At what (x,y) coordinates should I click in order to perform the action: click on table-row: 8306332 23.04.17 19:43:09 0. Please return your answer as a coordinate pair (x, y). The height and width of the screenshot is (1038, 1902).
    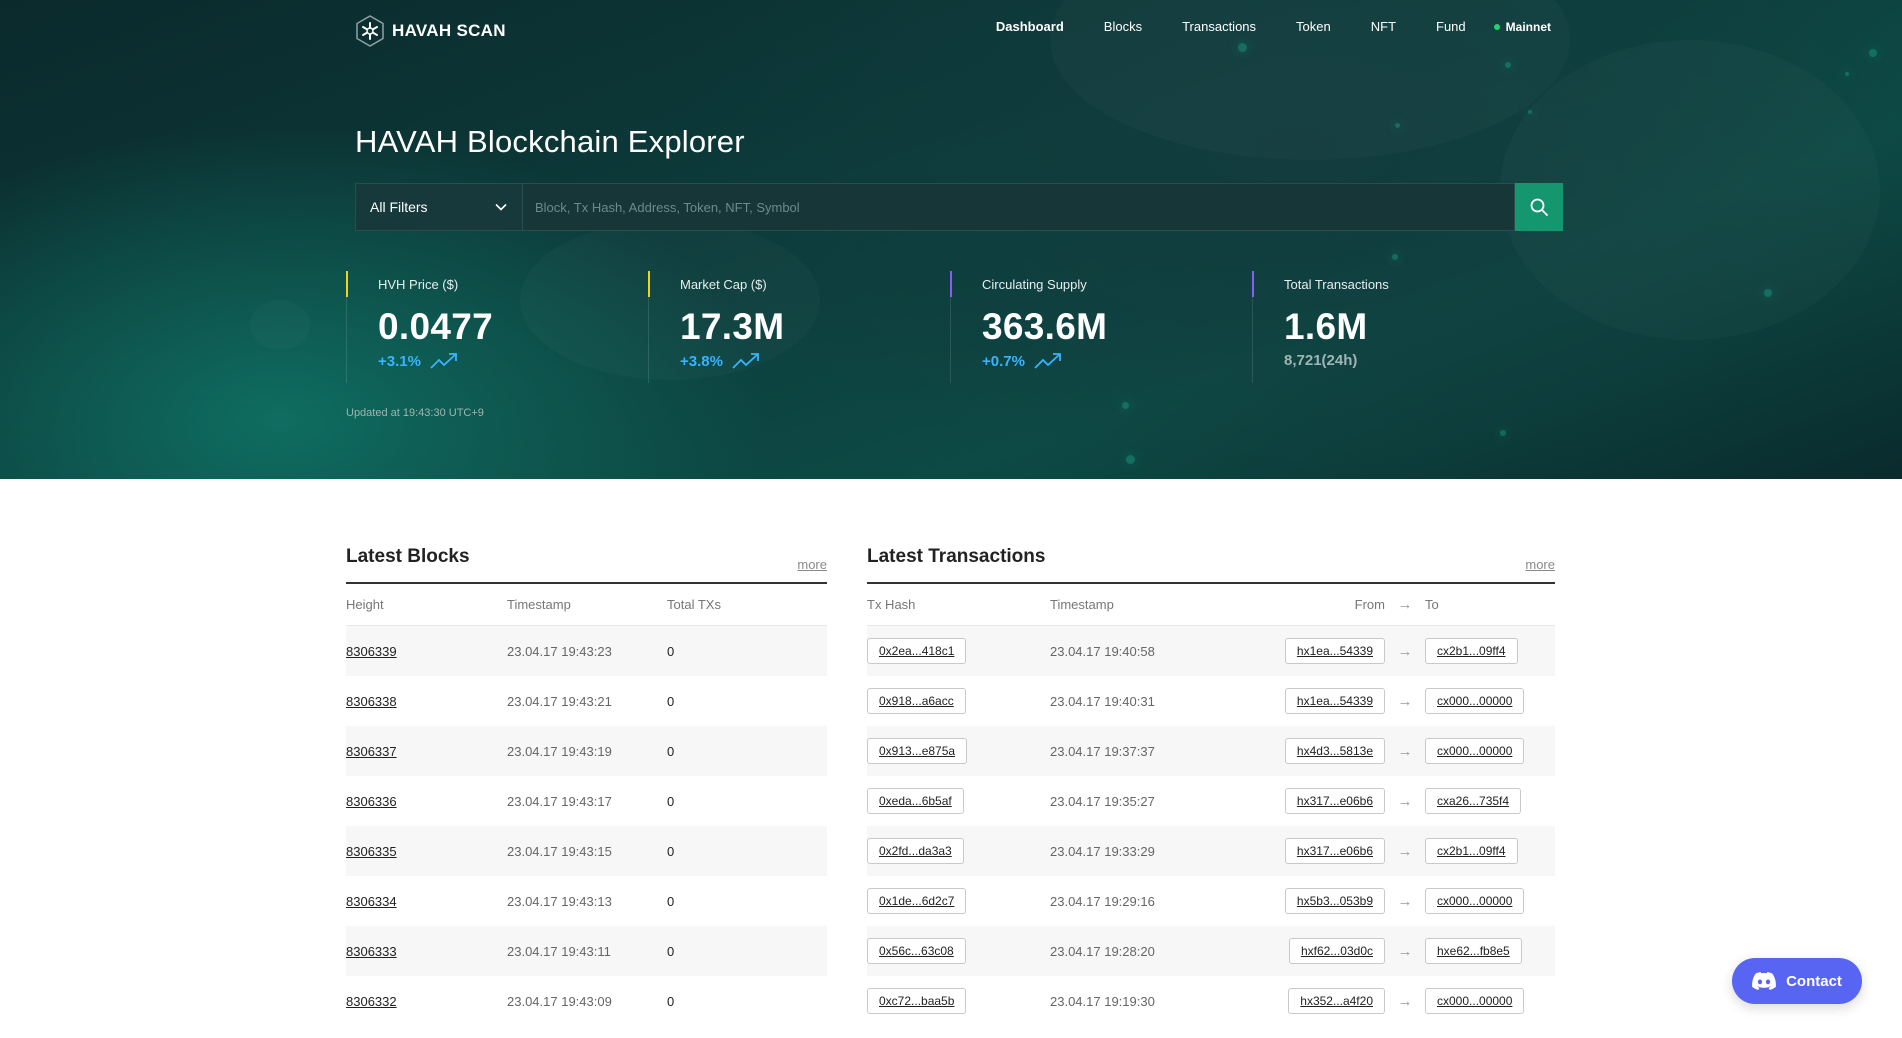
    Looking at the image, I should click on (586, 1001).